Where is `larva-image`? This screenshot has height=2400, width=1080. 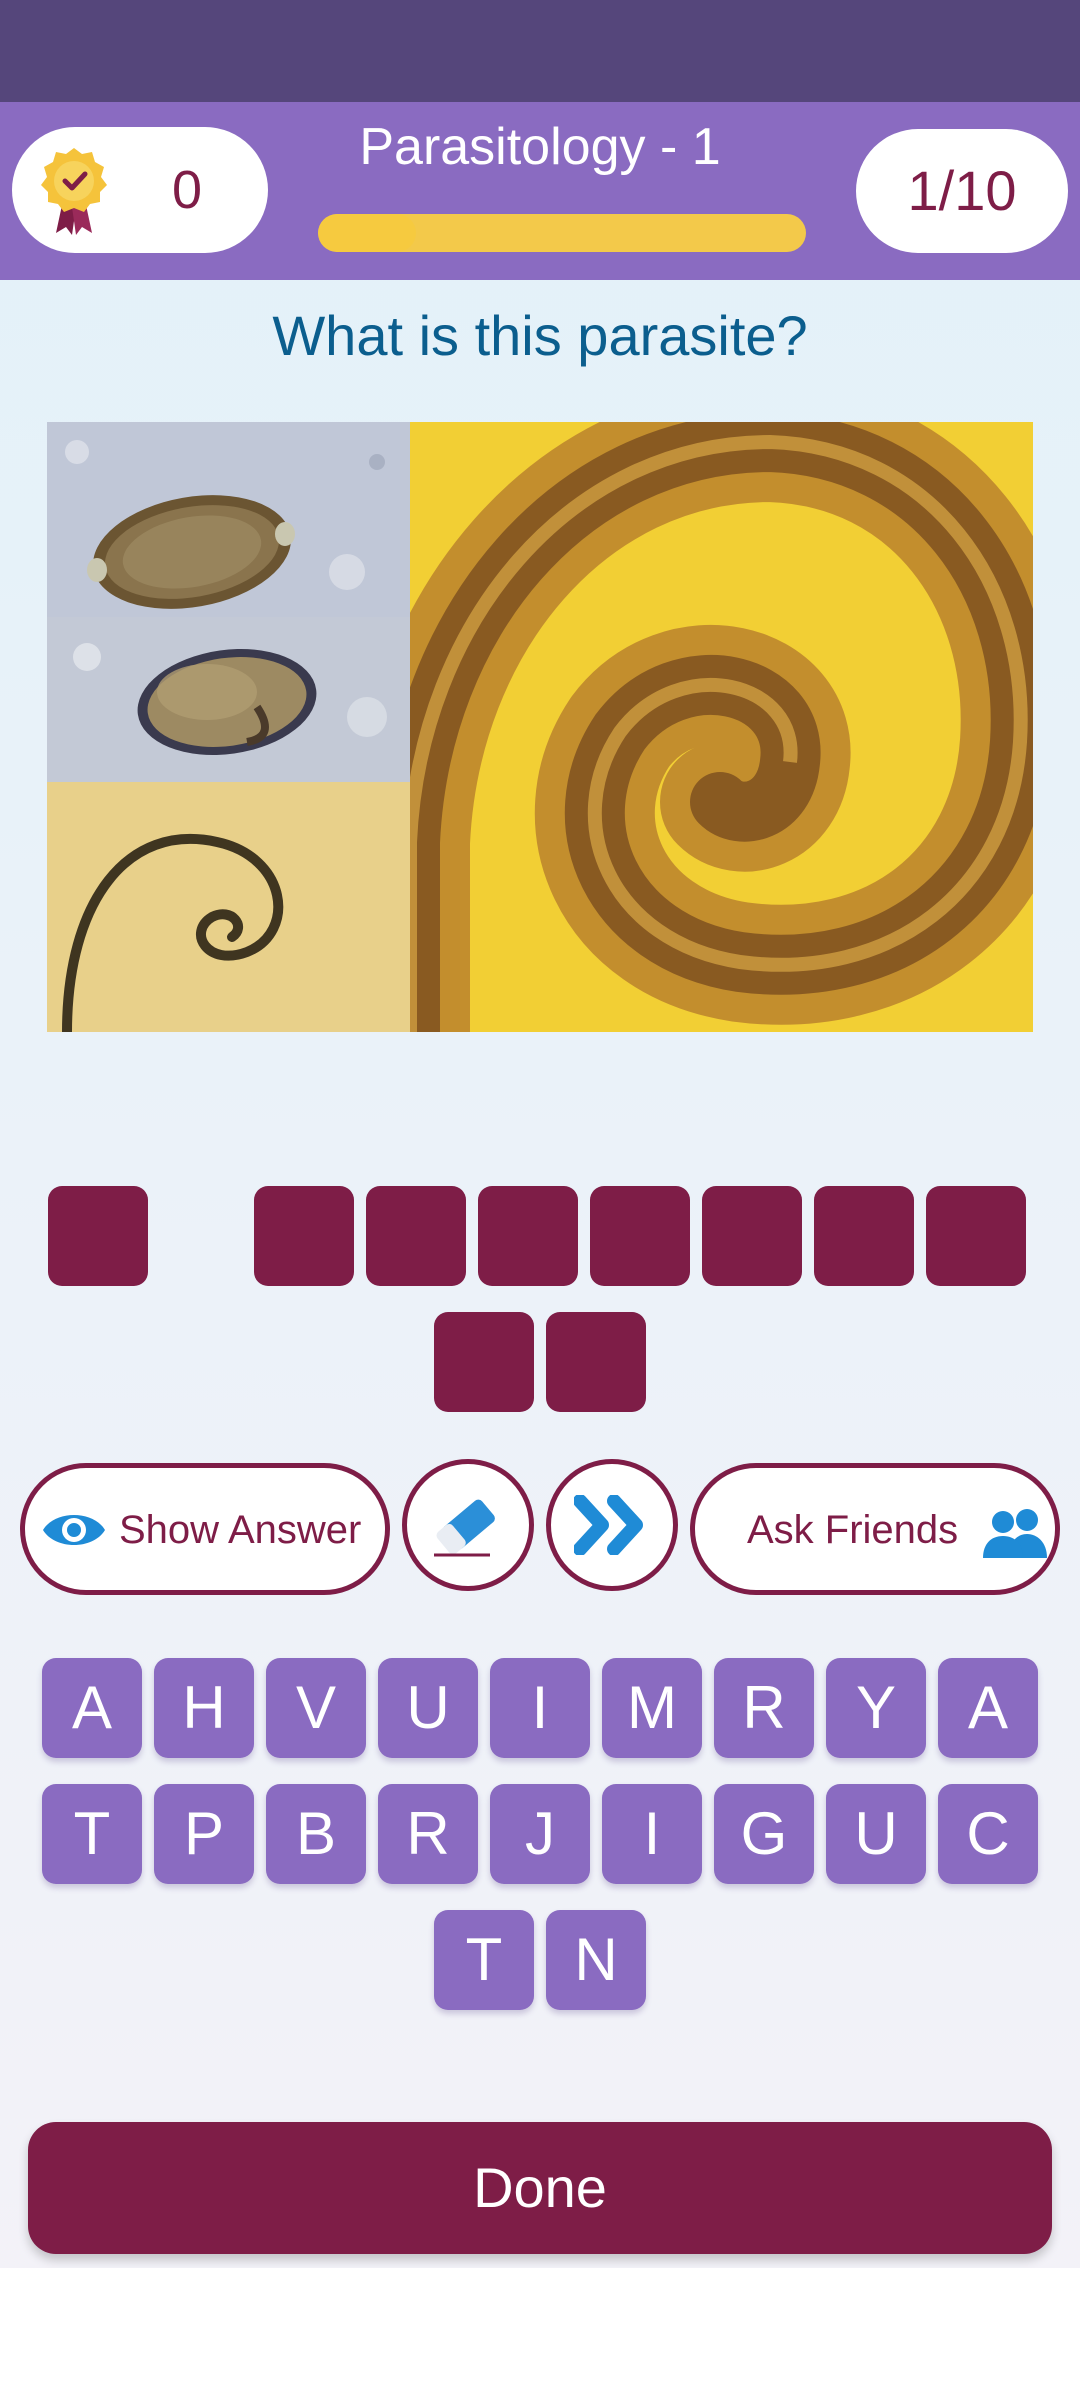 larva-image is located at coordinates (228, 907).